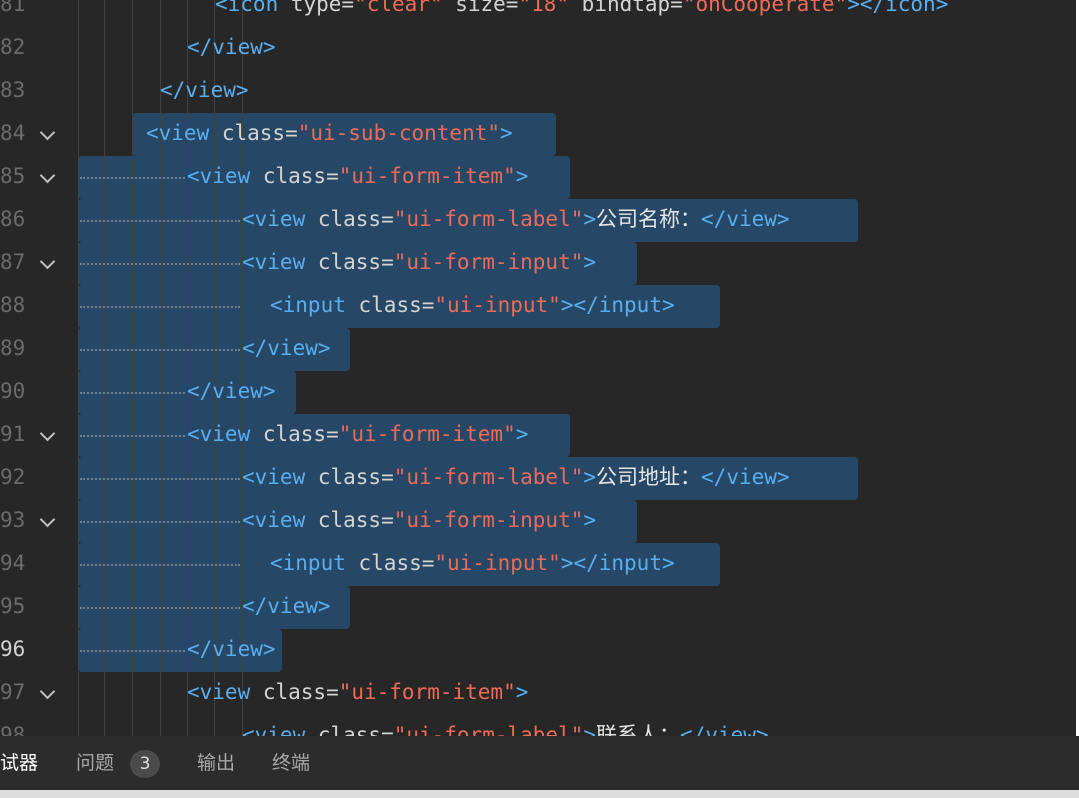 The image size is (1079, 798). Describe the element at coordinates (13, 391) in the screenshot. I see `line-number: 90` at that location.